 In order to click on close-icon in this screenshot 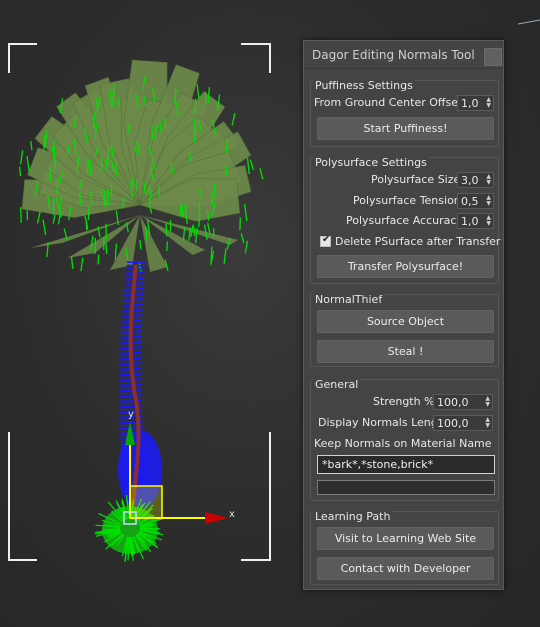, I will do `click(493, 57)`.